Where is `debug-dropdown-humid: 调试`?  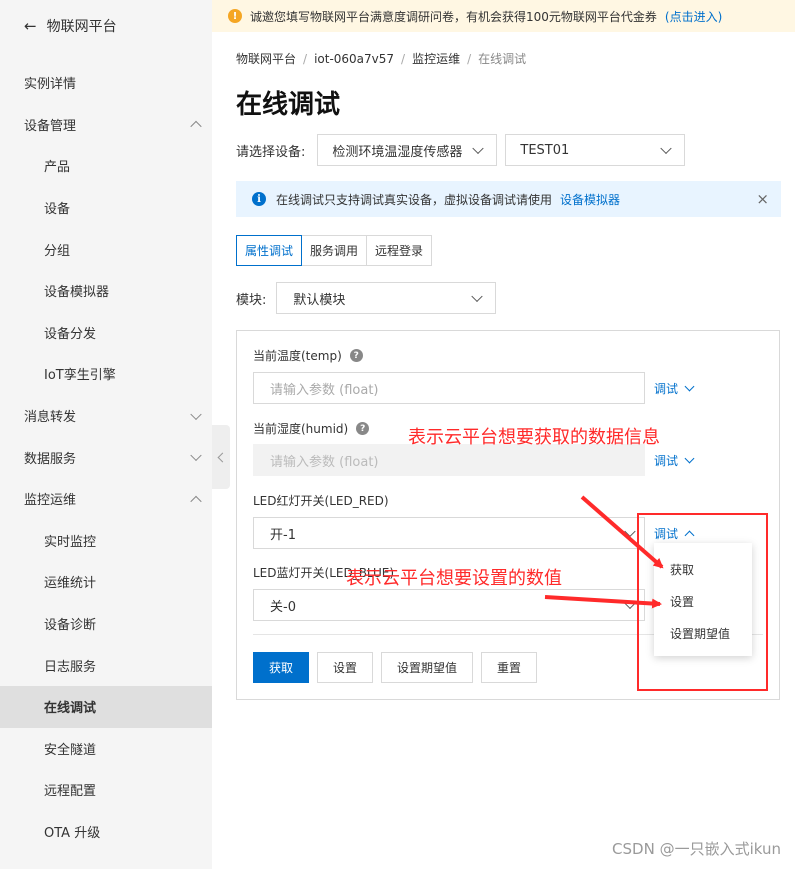
debug-dropdown-humid: 调试 is located at coordinates (674, 460).